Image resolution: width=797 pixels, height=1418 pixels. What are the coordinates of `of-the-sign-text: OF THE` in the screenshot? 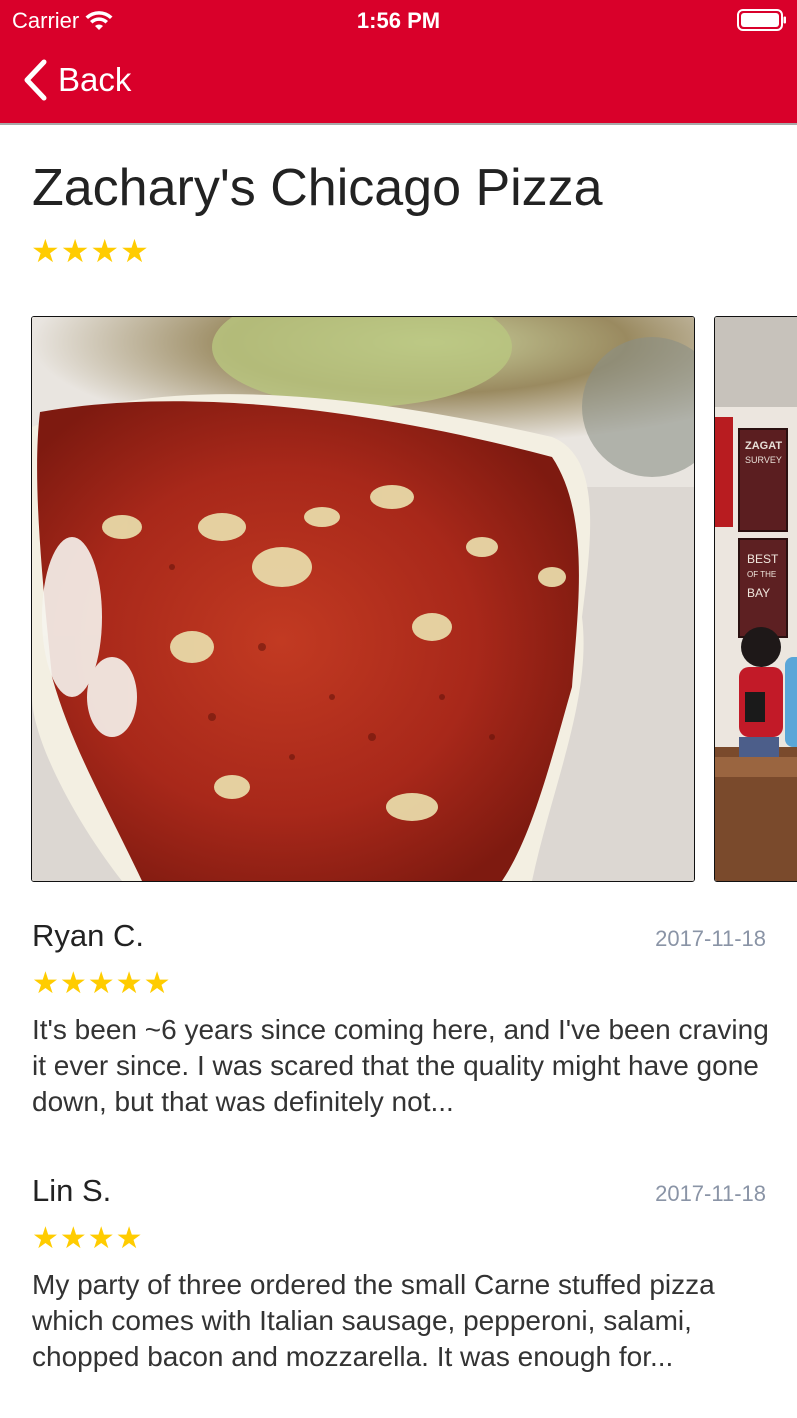 It's located at (761, 574).